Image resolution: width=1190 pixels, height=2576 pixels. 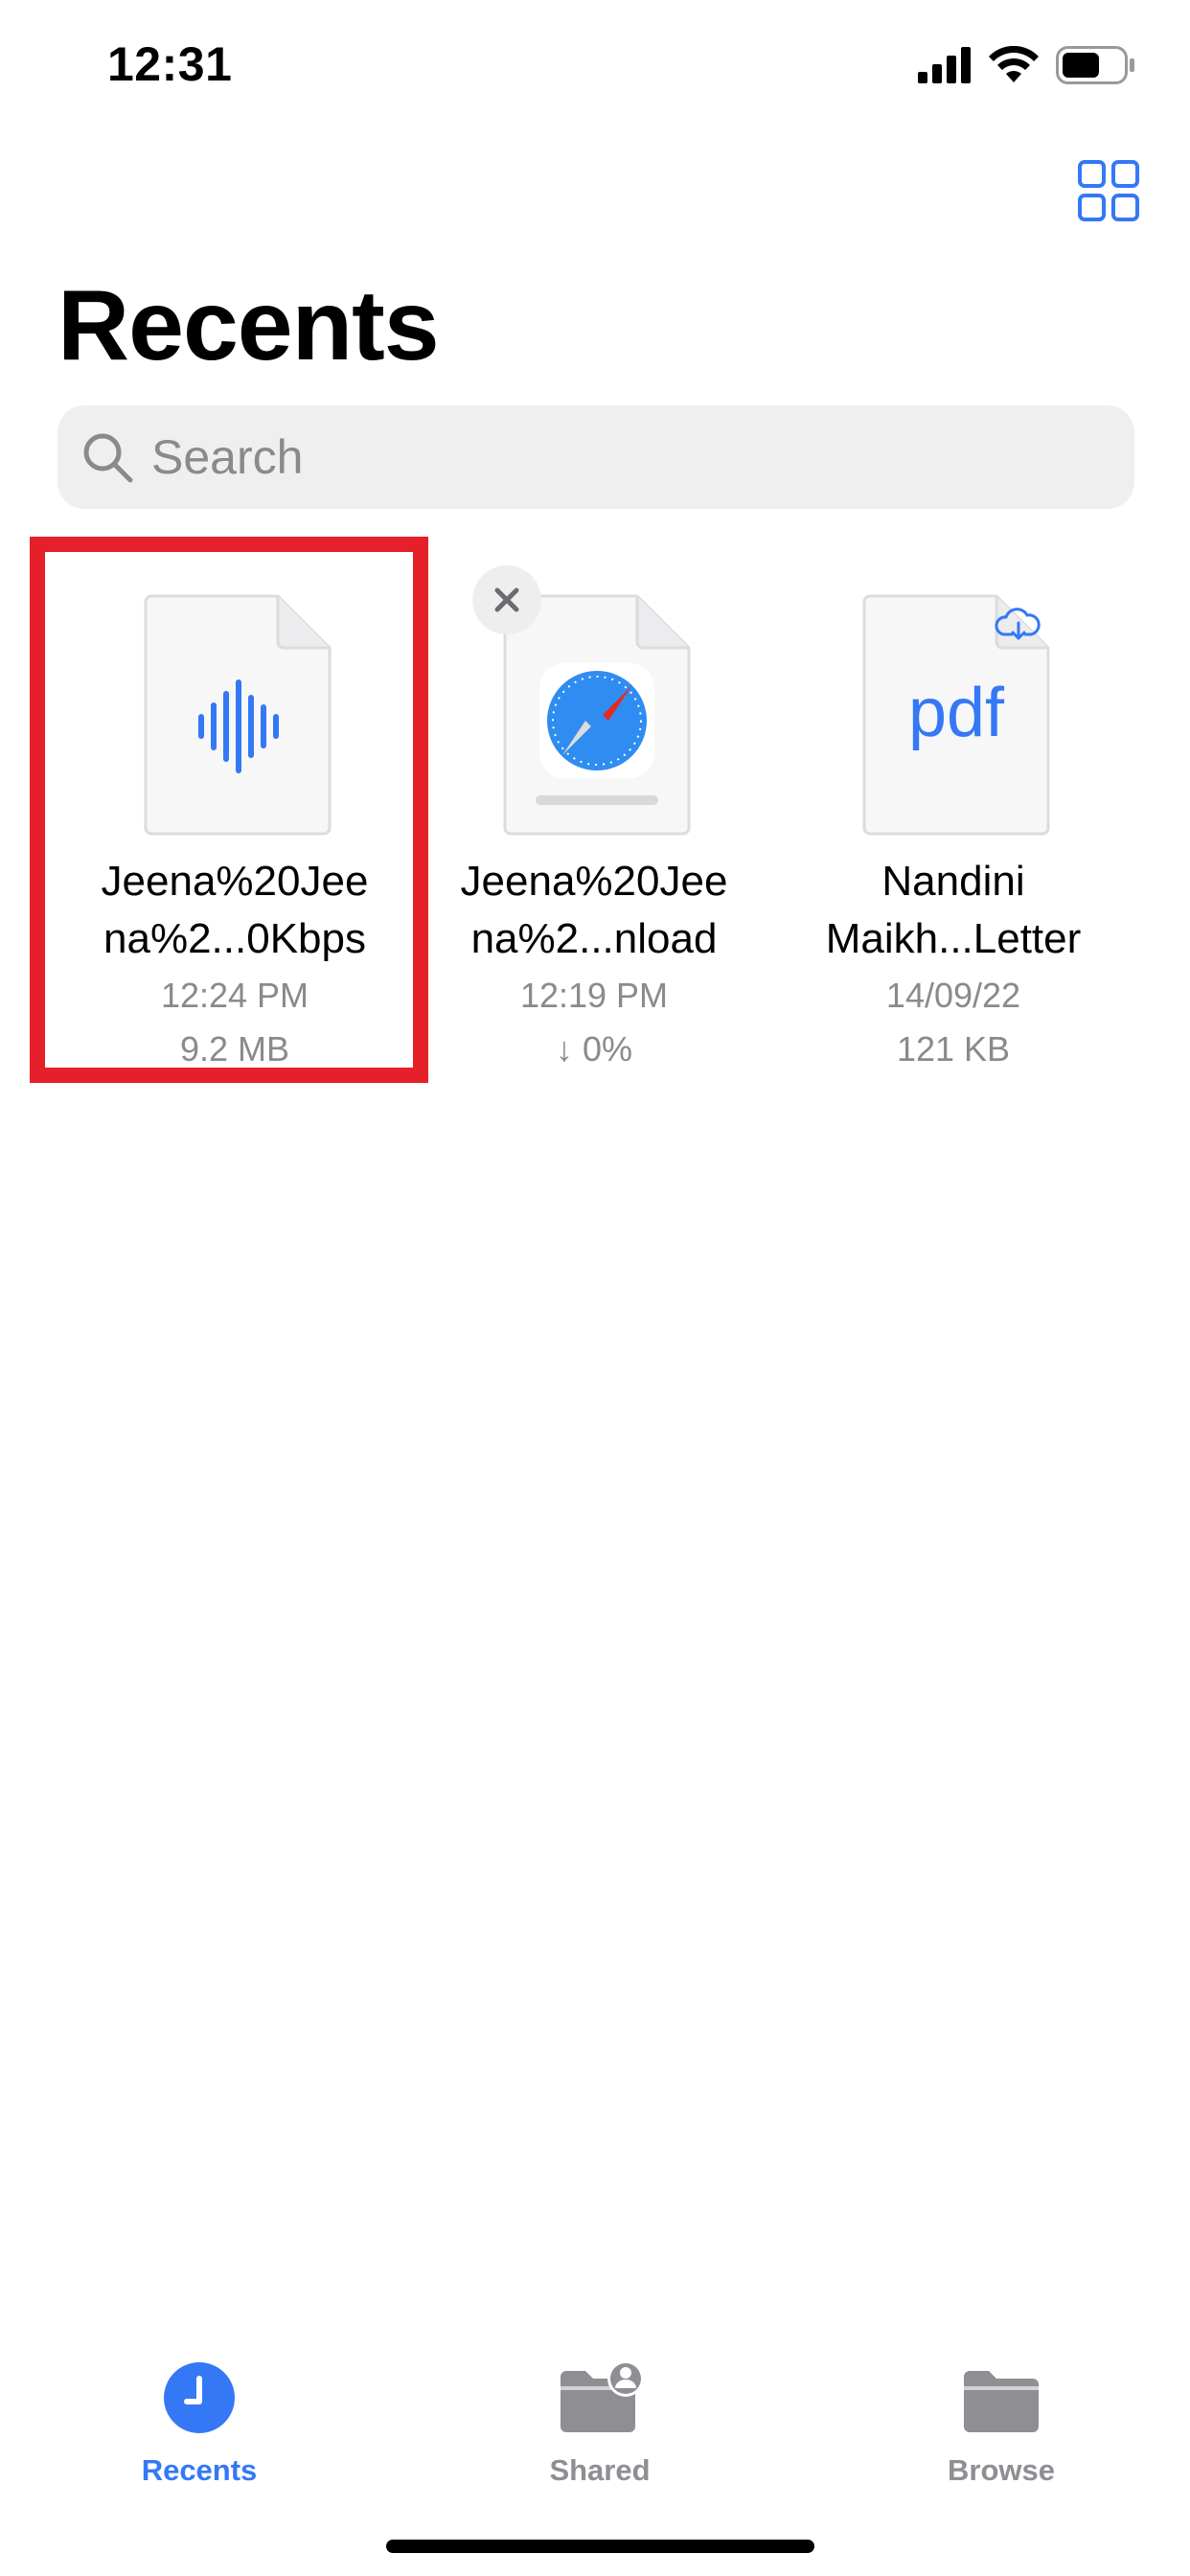 I want to click on status-icons, so click(x=1027, y=65).